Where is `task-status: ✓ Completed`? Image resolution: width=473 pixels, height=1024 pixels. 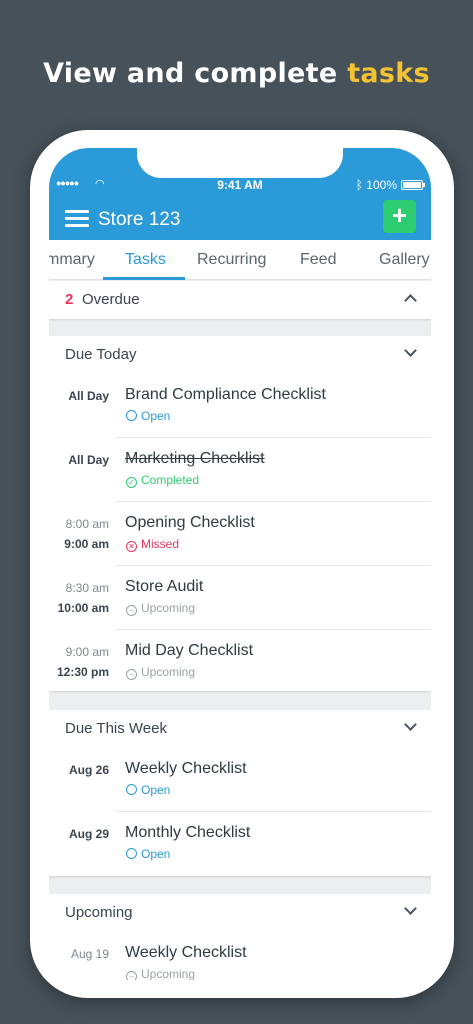
task-status: ✓ Completed is located at coordinates (162, 480).